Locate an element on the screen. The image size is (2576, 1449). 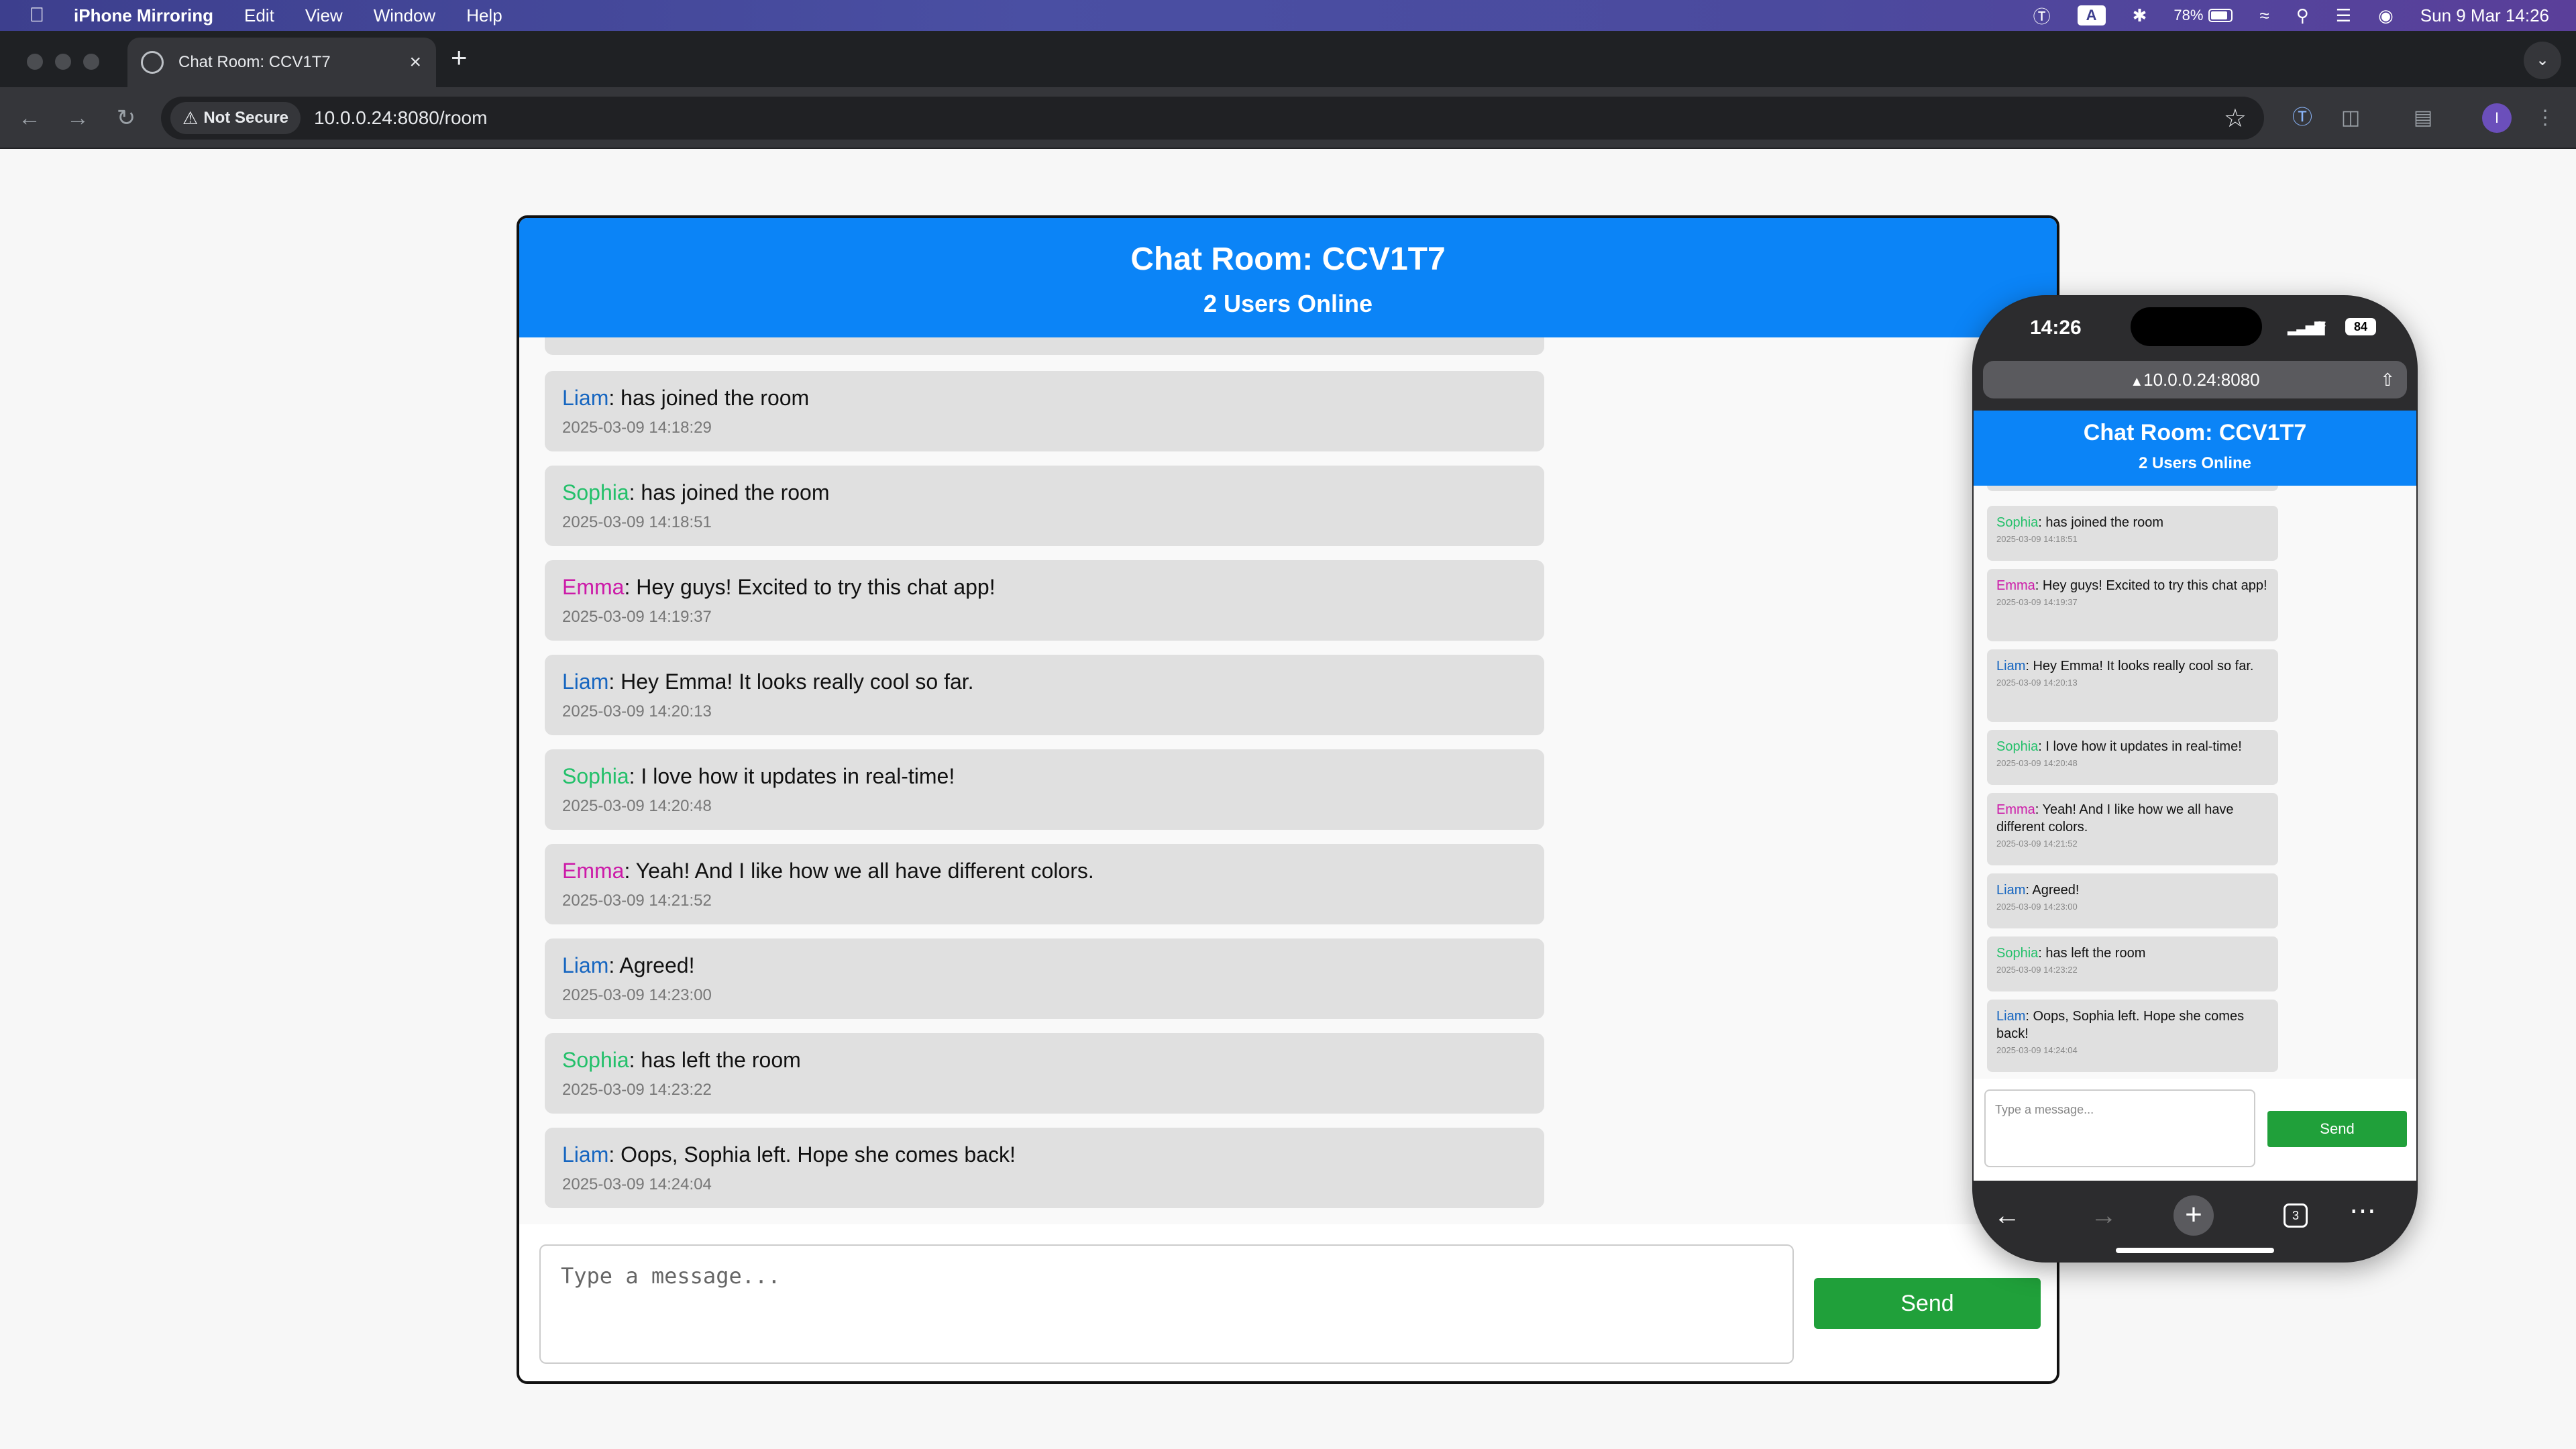
forward-arrow-icon: → is located at coordinates (77, 118).